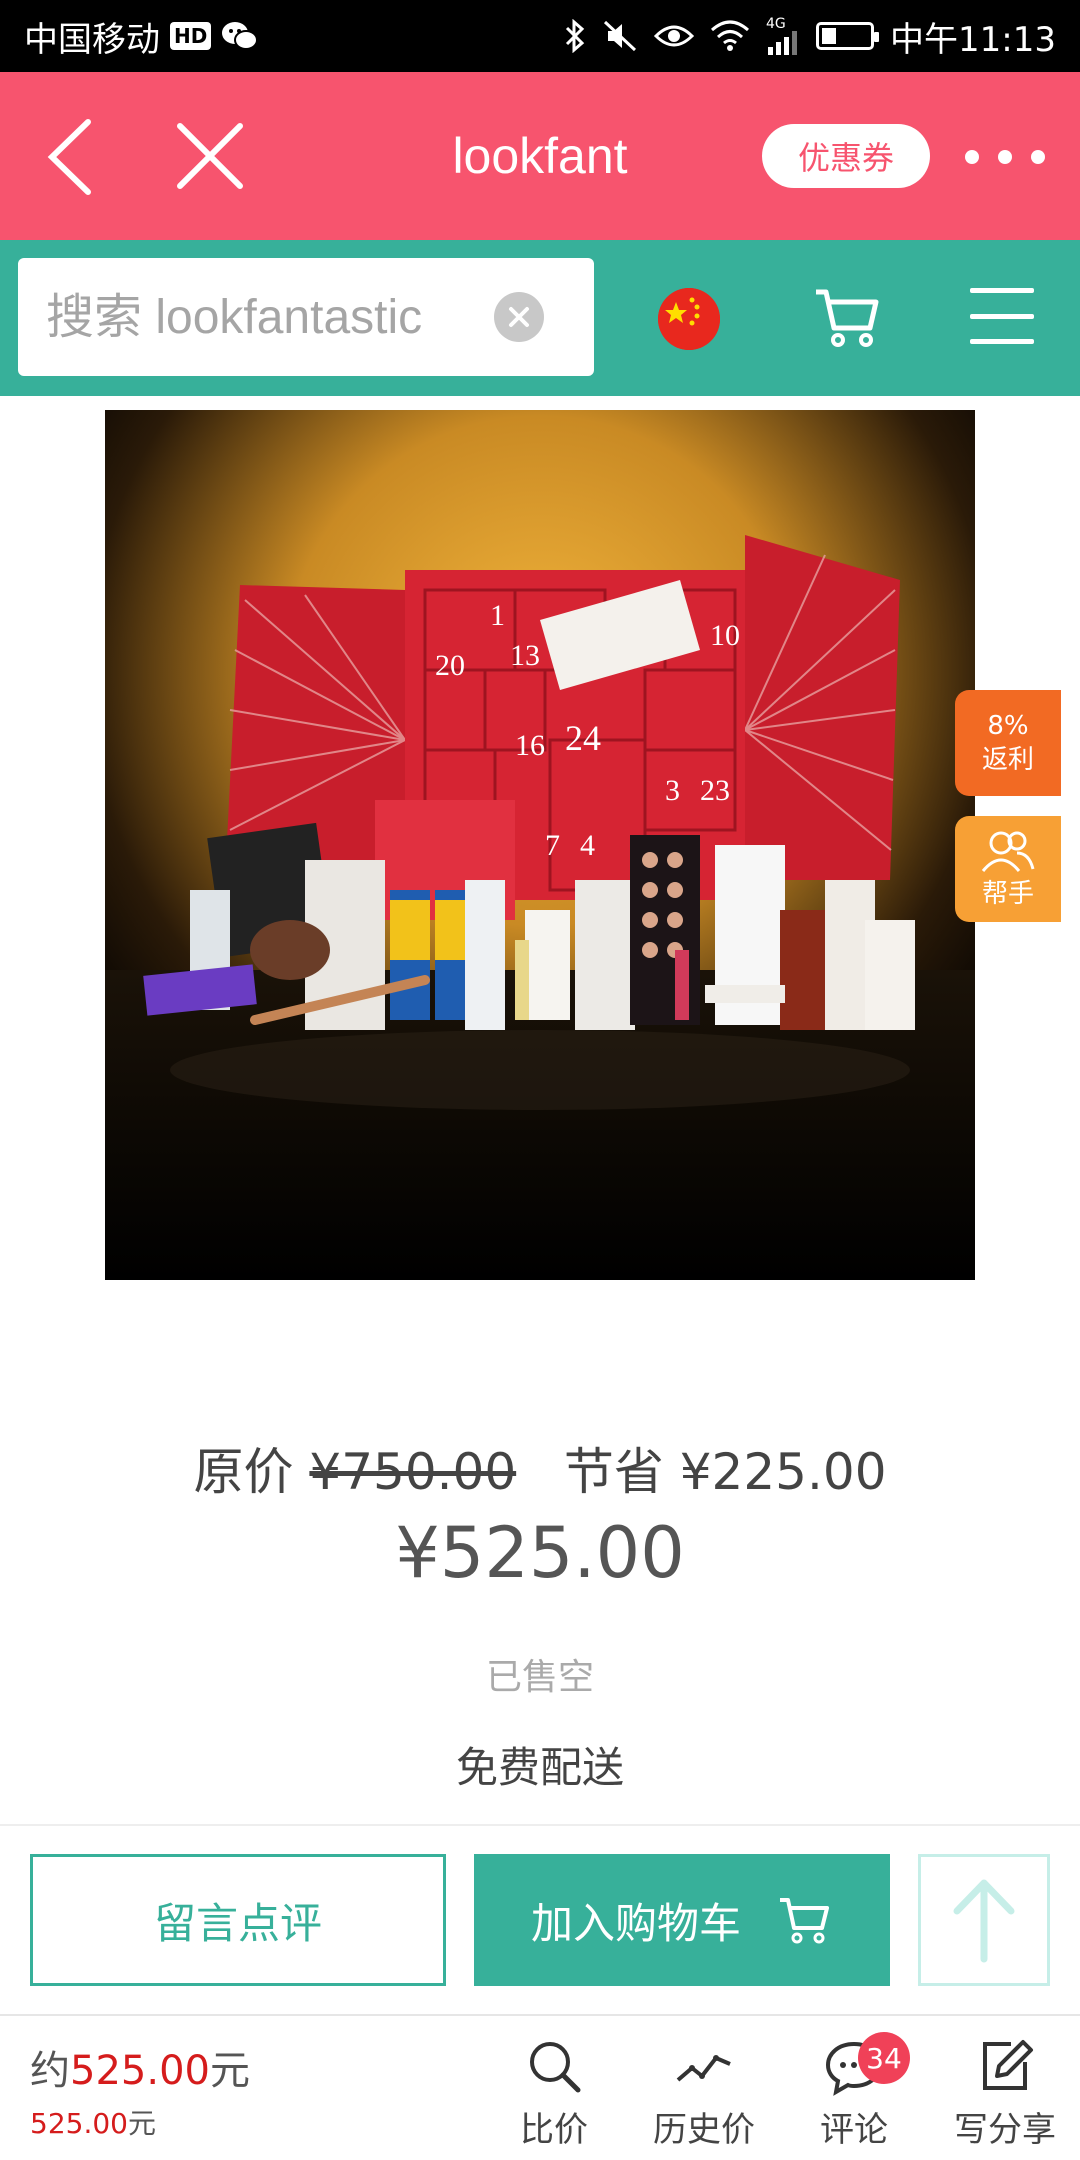 The image size is (1080, 2160). I want to click on hamburger-menu-button, so click(1002, 316).